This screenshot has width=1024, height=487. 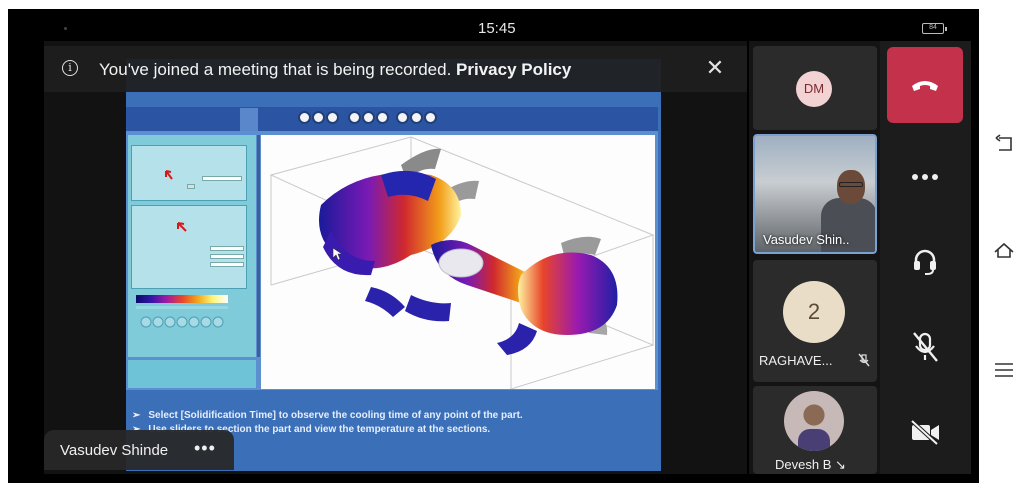 What do you see at coordinates (1004, 250) in the screenshot?
I see `home-icon` at bounding box center [1004, 250].